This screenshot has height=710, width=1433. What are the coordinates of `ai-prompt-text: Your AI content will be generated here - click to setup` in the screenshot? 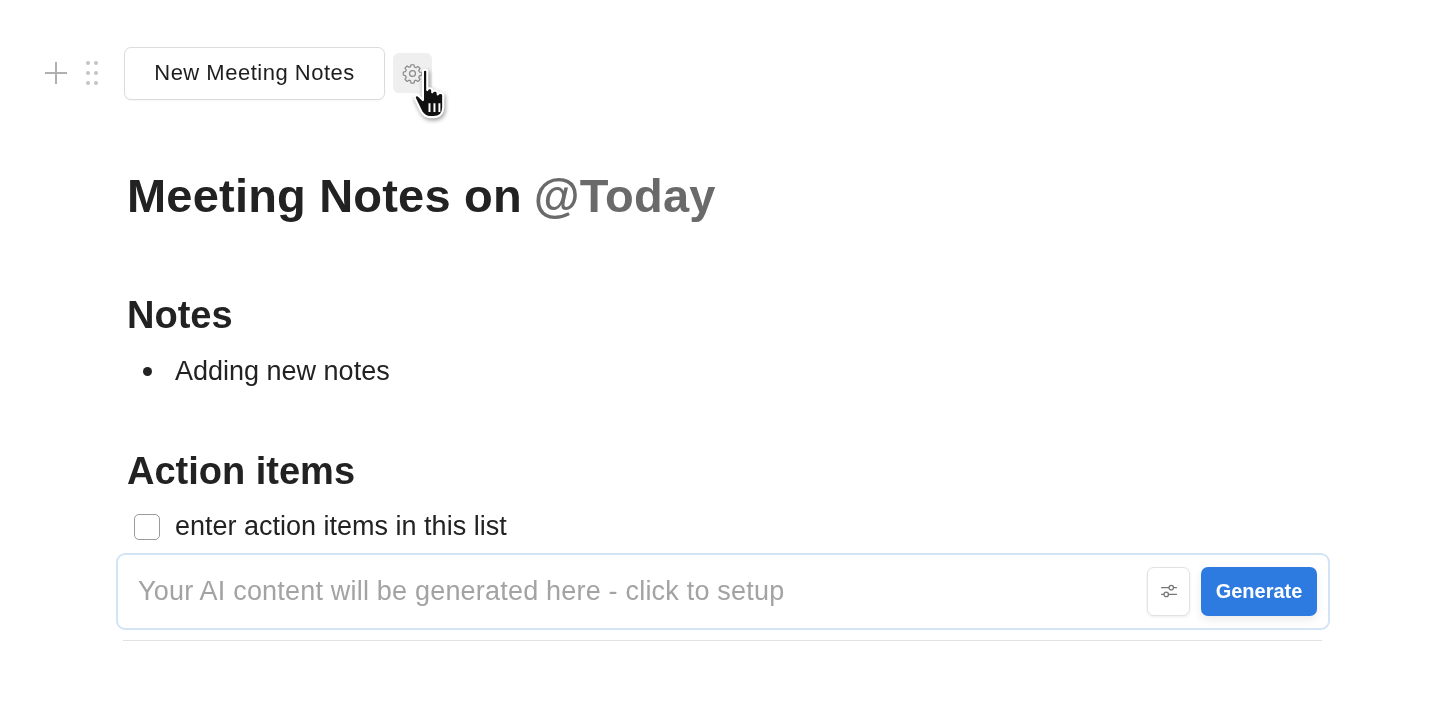 It's located at (461, 591).